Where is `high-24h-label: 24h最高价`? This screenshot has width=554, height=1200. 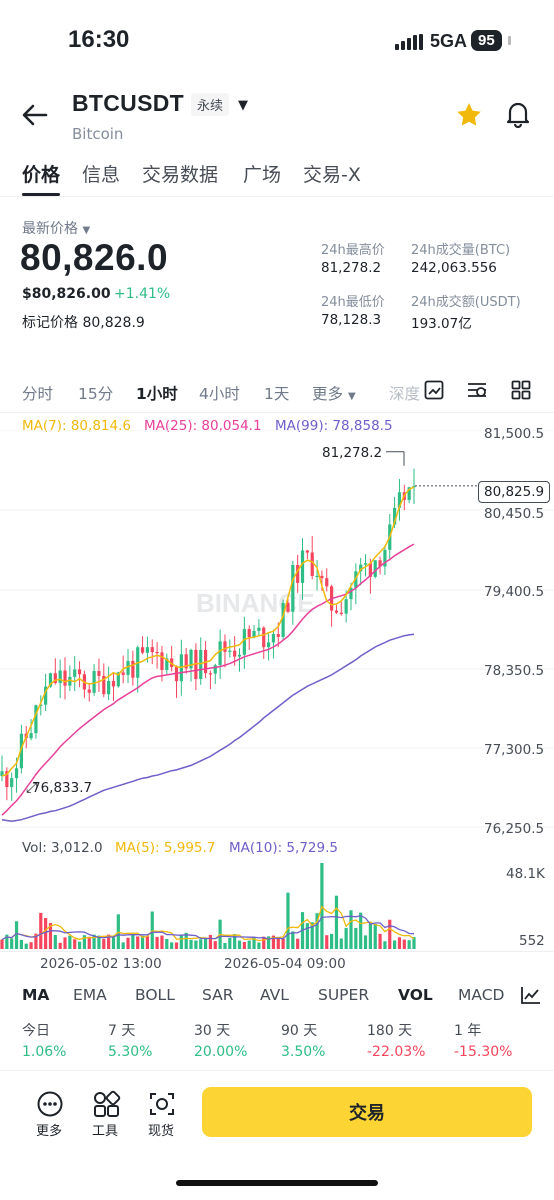
high-24h-label: 24h最高价 is located at coordinates (353, 250).